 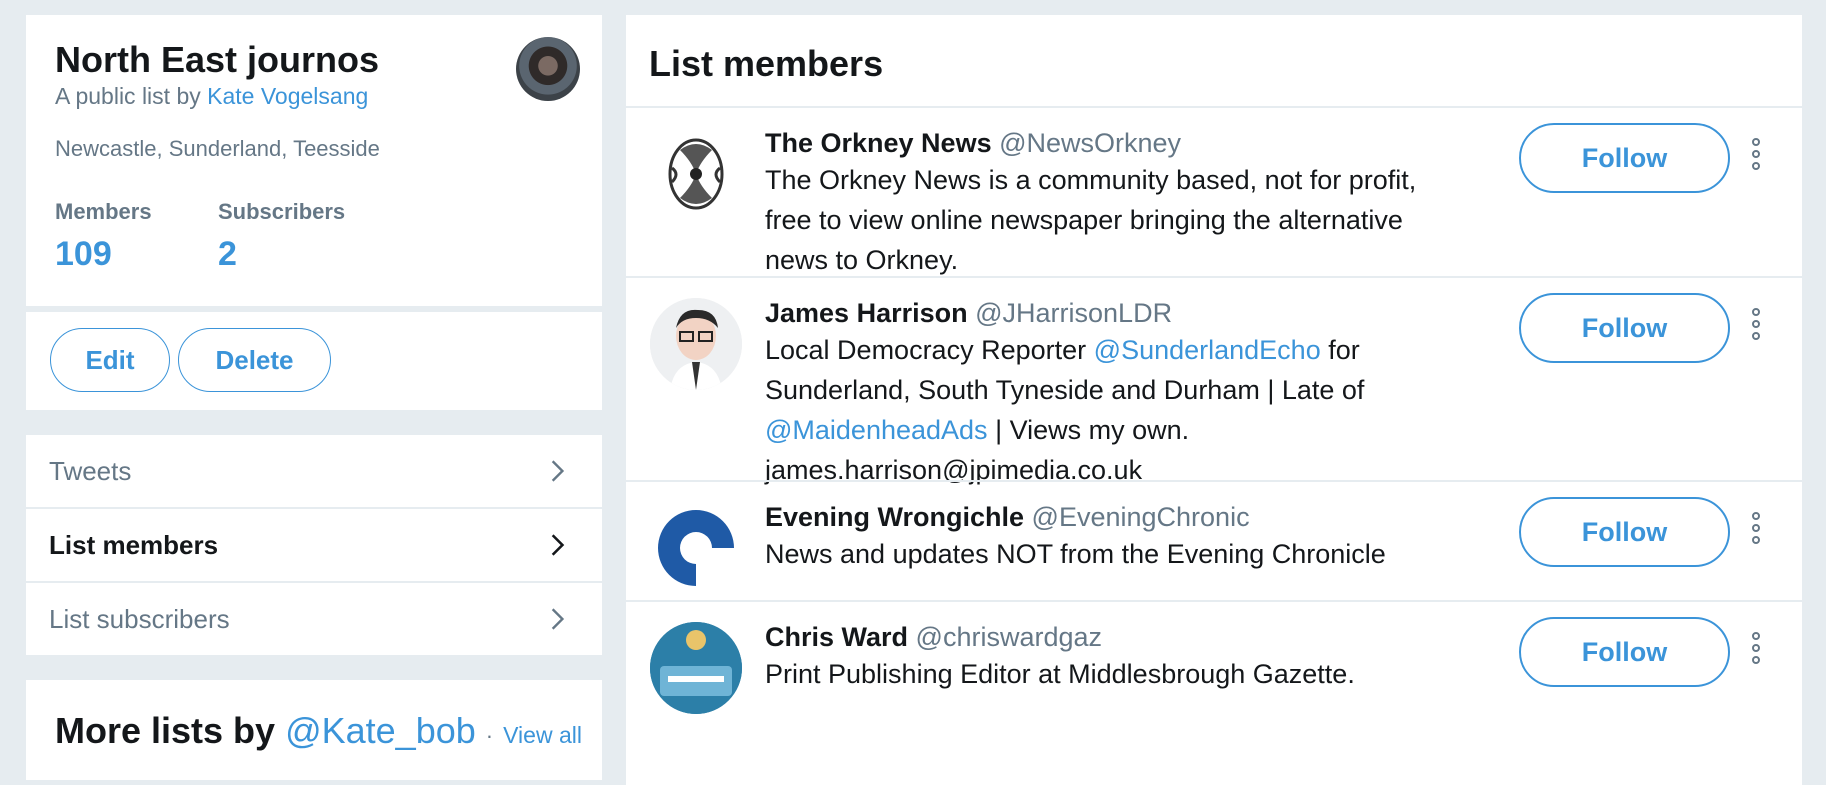 What do you see at coordinates (894, 517) in the screenshot?
I see `member-name: Evening Wrongichle` at bounding box center [894, 517].